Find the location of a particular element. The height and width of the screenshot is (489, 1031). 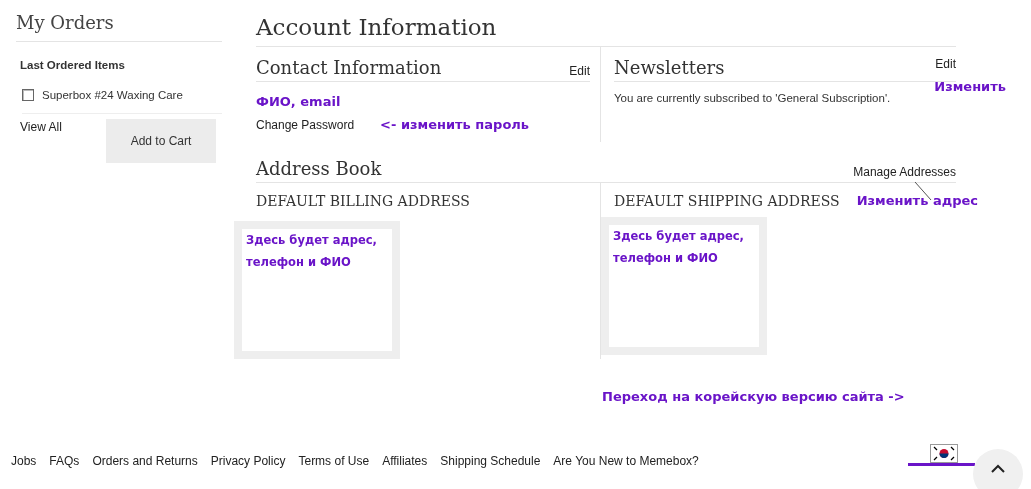

item-label: Superbox #24 Waxing Care is located at coordinates (112, 95).